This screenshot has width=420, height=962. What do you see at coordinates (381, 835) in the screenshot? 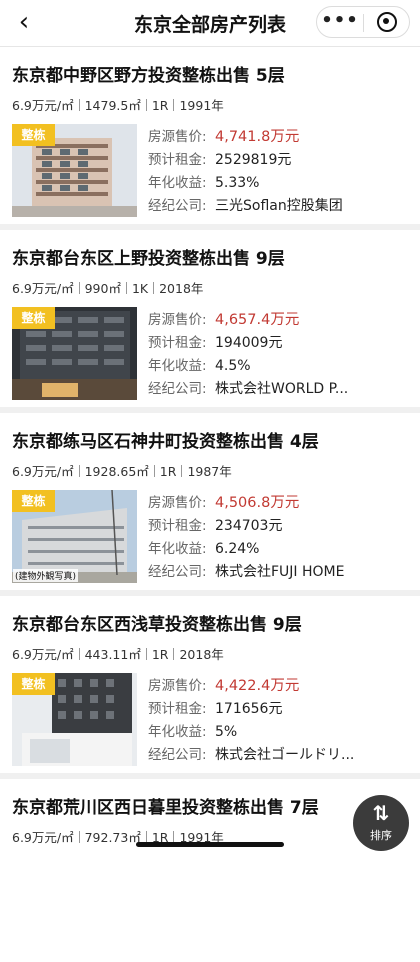
I see `sort-label: 排序` at bounding box center [381, 835].